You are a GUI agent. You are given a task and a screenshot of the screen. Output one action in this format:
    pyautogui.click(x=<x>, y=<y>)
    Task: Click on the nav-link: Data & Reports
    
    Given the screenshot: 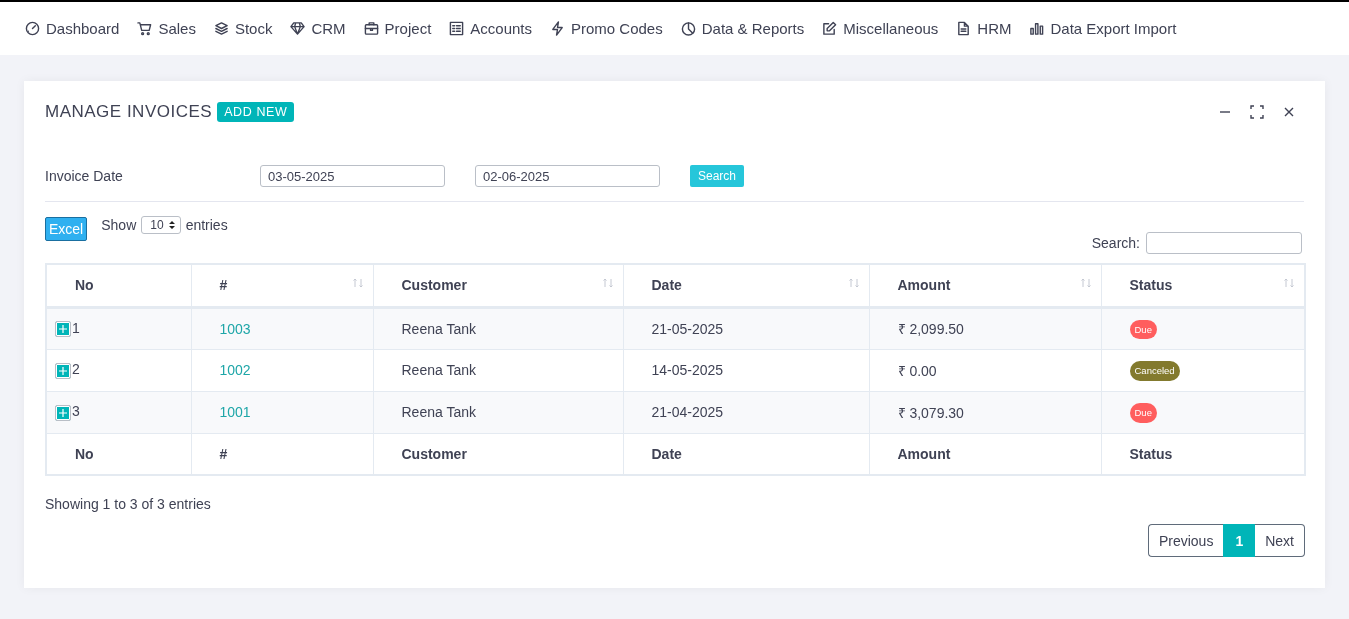 What is the action you would take?
    pyautogui.click(x=742, y=28)
    